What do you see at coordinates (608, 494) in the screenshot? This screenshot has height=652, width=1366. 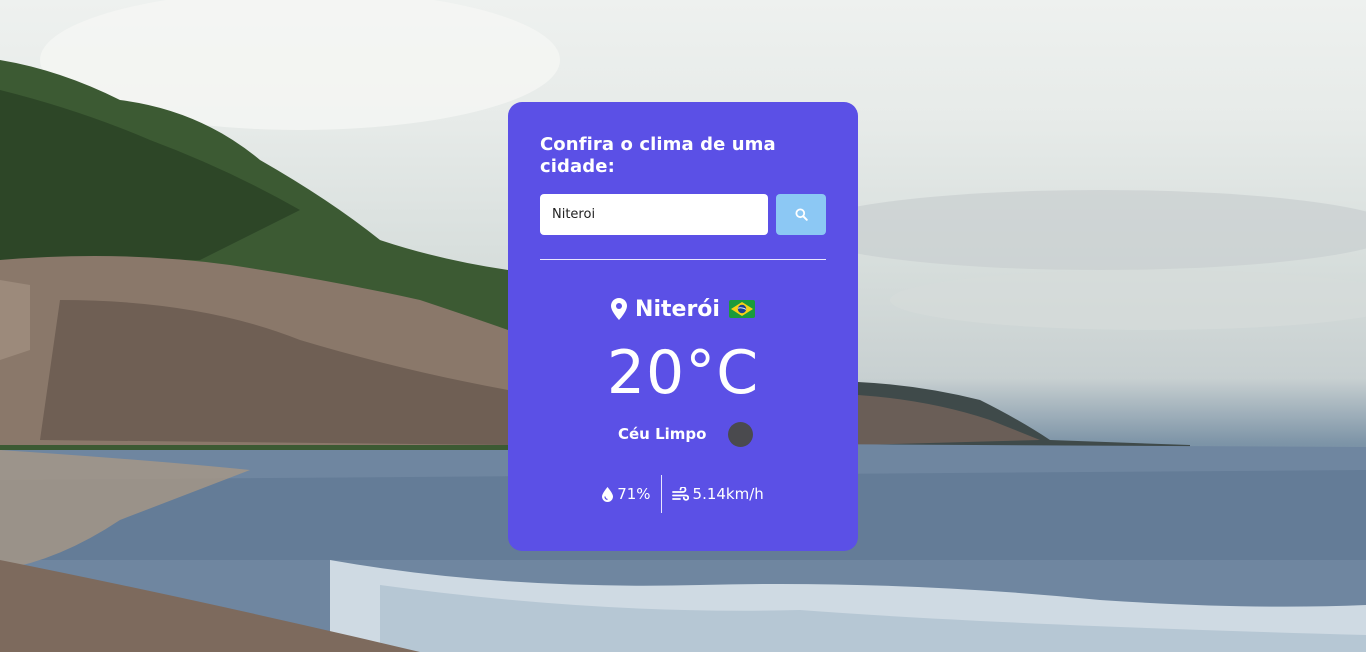 I see `droplet-icon` at bounding box center [608, 494].